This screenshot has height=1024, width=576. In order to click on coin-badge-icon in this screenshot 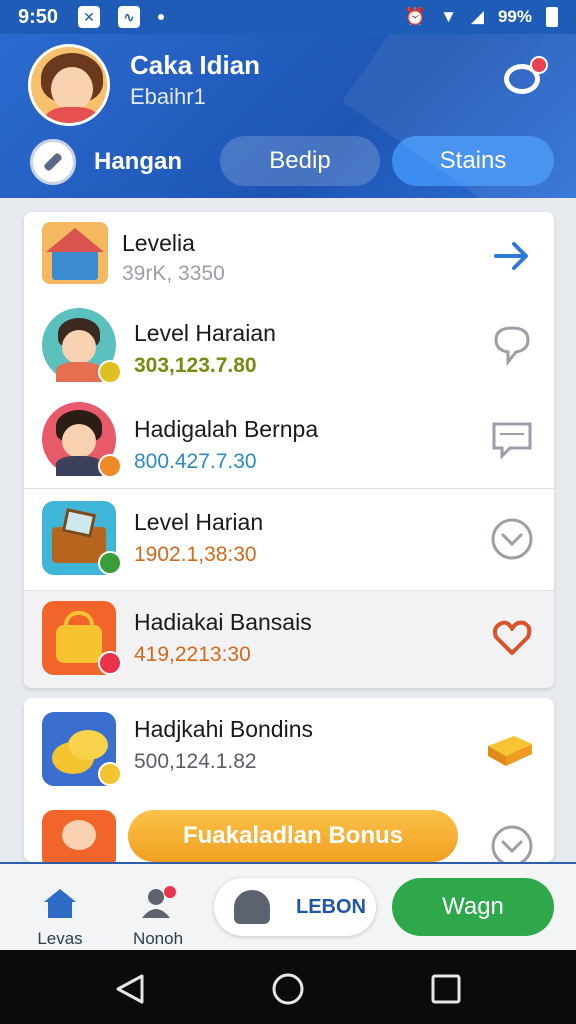, I will do `click(110, 372)`.